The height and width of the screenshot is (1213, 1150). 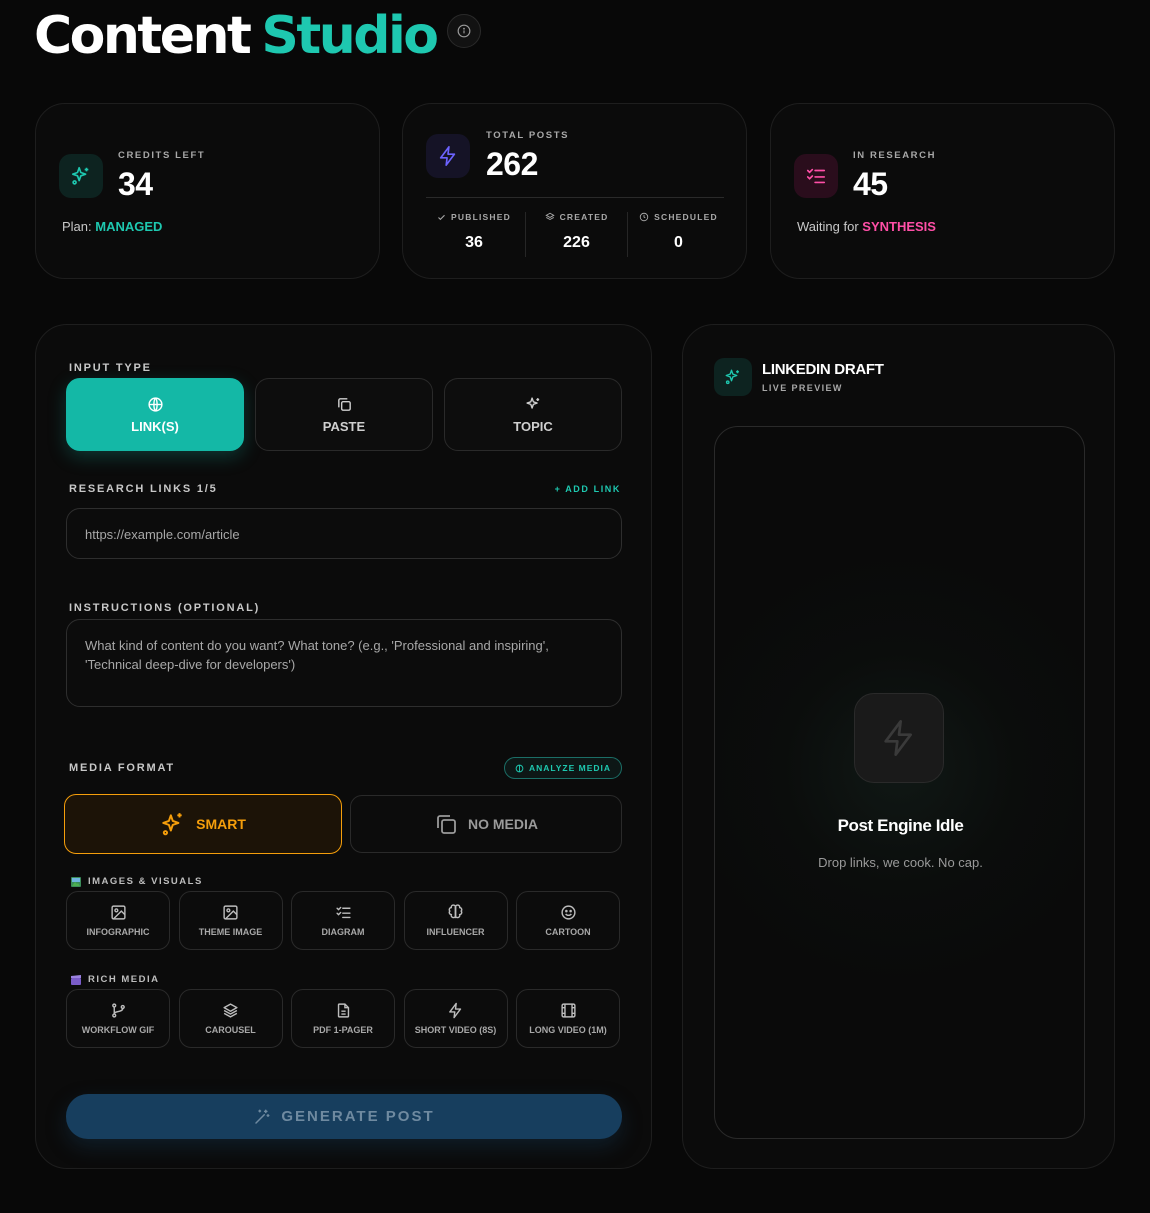 I want to click on smart-format-label: SMART, so click(x=221, y=824).